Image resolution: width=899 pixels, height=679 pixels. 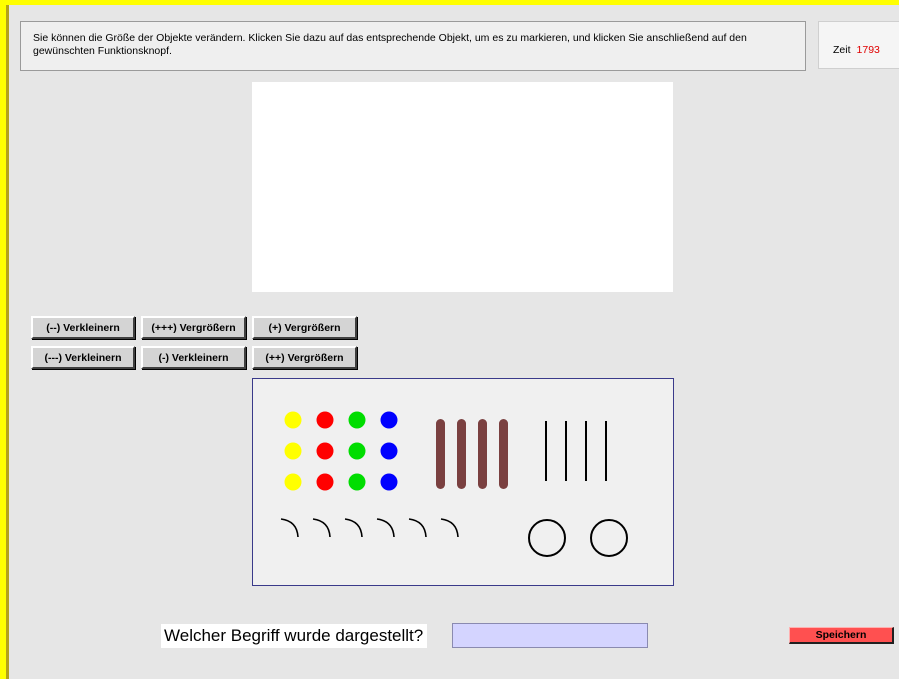 What do you see at coordinates (550, 635) in the screenshot?
I see `answer-input` at bounding box center [550, 635].